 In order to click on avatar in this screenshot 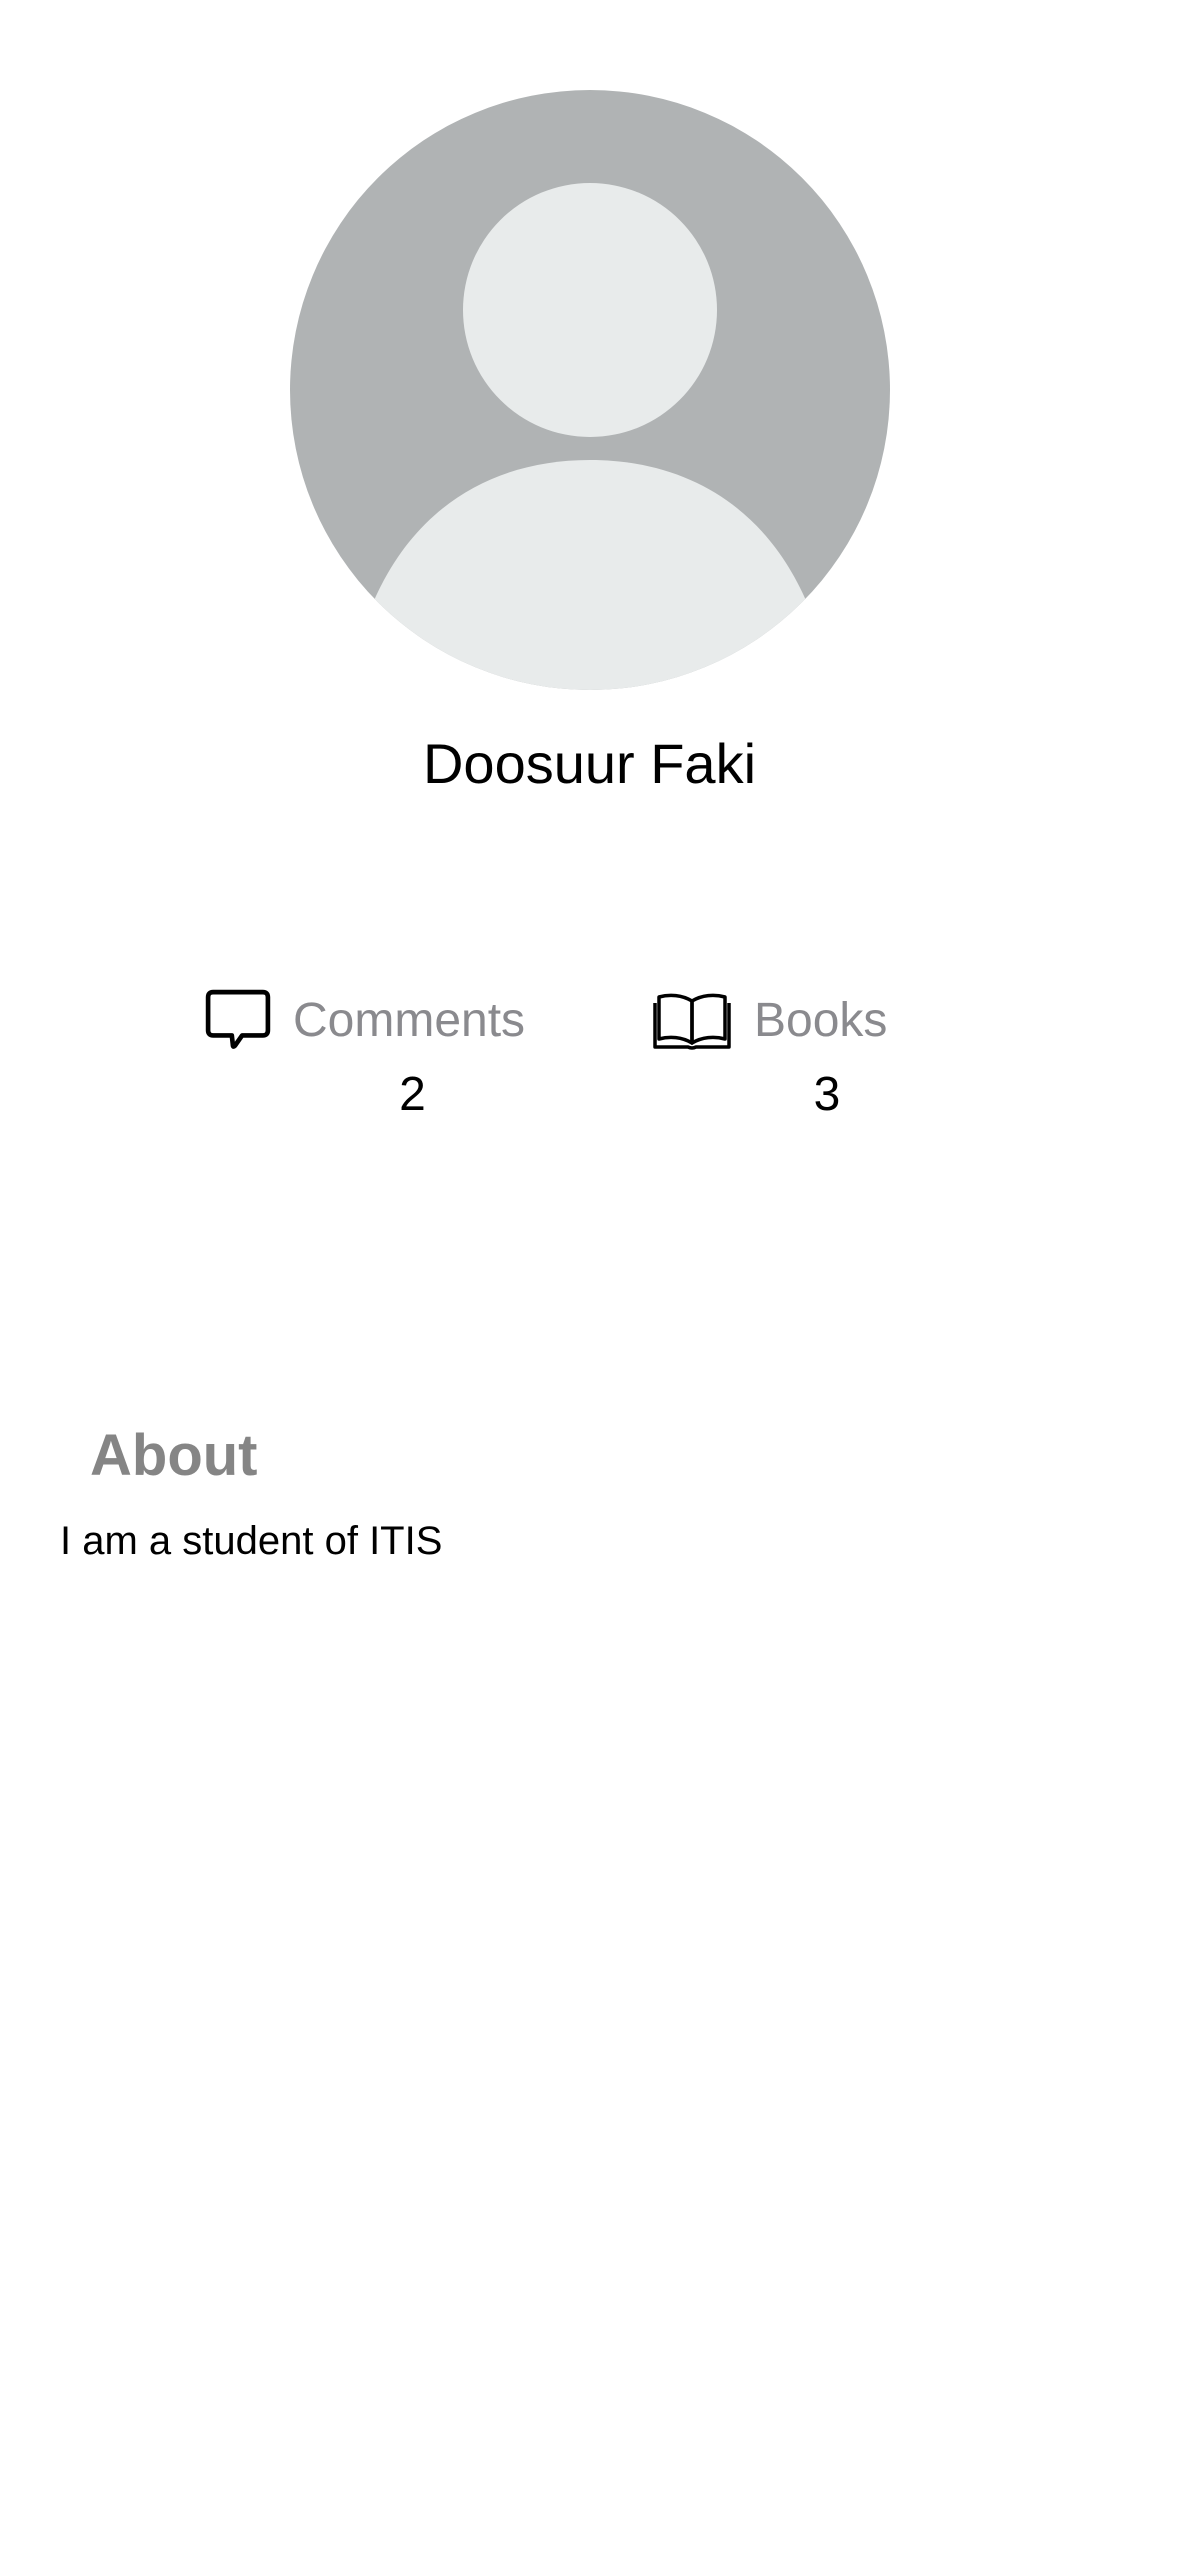, I will do `click(590, 390)`.